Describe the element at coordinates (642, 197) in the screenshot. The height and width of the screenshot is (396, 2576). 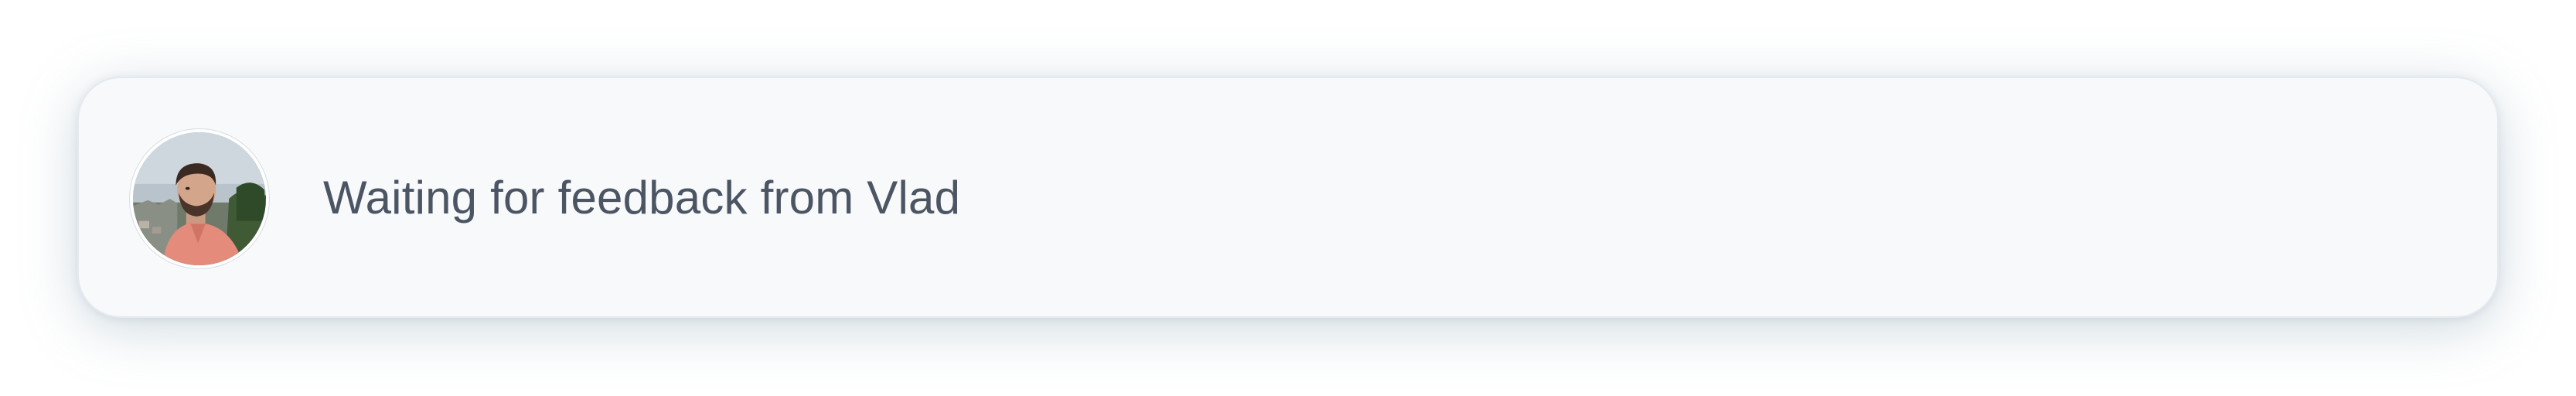
I see `status-message: Waiting for feedback from Vlad` at that location.